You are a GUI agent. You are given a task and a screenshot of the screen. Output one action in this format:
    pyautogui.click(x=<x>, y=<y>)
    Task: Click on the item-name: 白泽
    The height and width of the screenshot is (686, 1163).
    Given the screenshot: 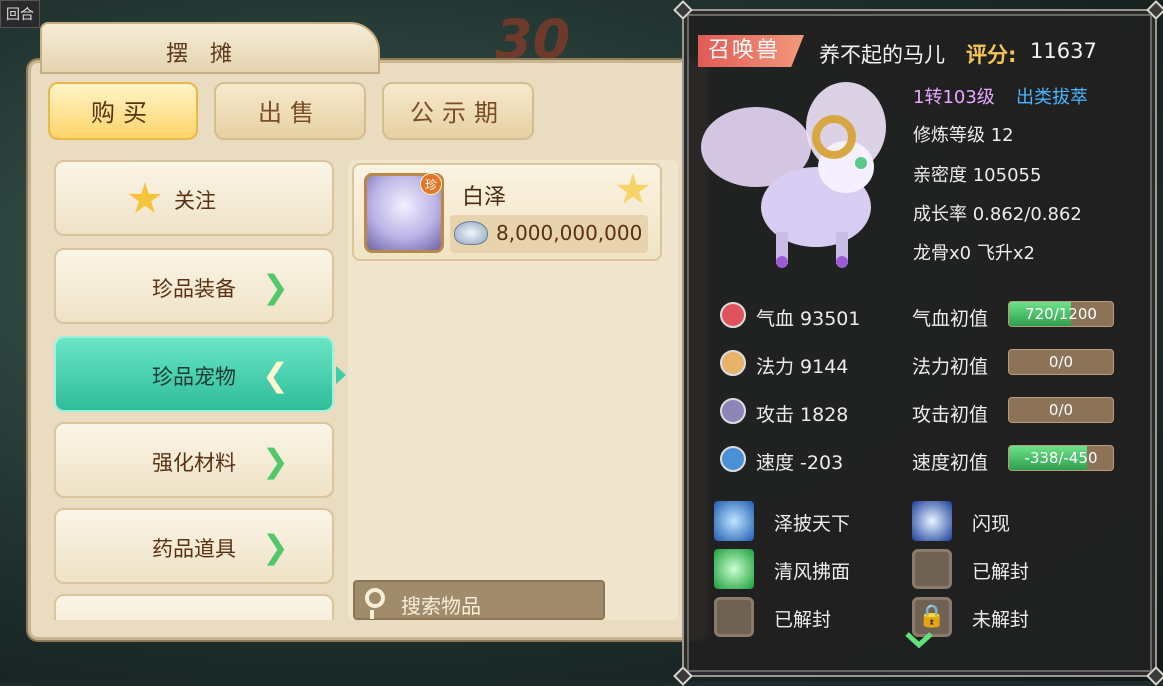 What is the action you would take?
    pyautogui.click(x=484, y=197)
    